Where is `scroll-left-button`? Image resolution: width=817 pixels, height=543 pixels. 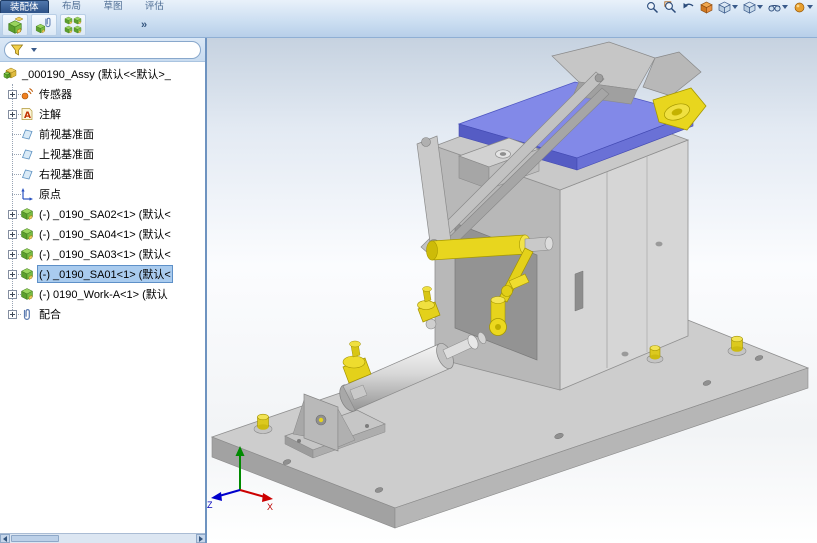
scroll-left-button is located at coordinates (5, 538).